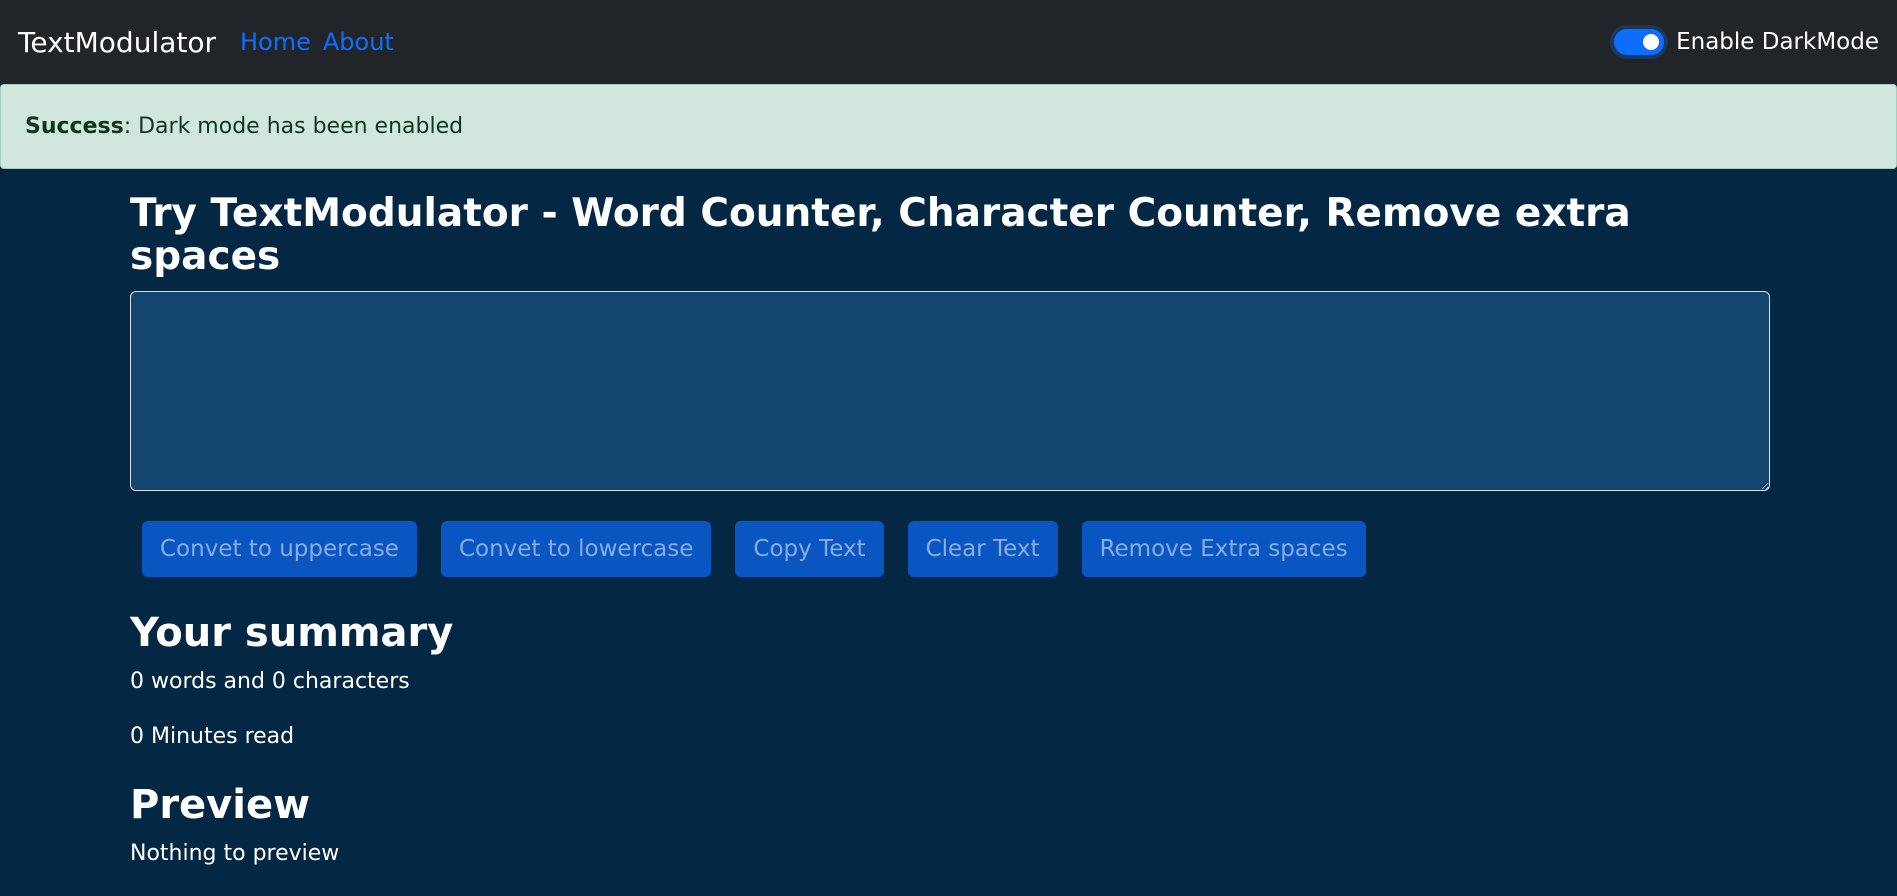  I want to click on lowercase-button: Convet to lowercase, so click(576, 548).